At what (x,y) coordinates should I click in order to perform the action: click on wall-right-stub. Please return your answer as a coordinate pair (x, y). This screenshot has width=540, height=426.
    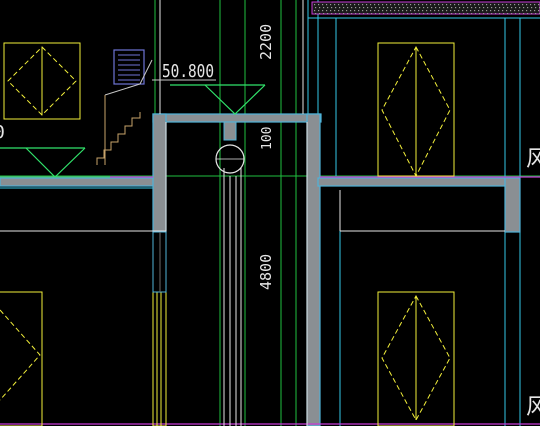
    Looking at the image, I should click on (512, 205).